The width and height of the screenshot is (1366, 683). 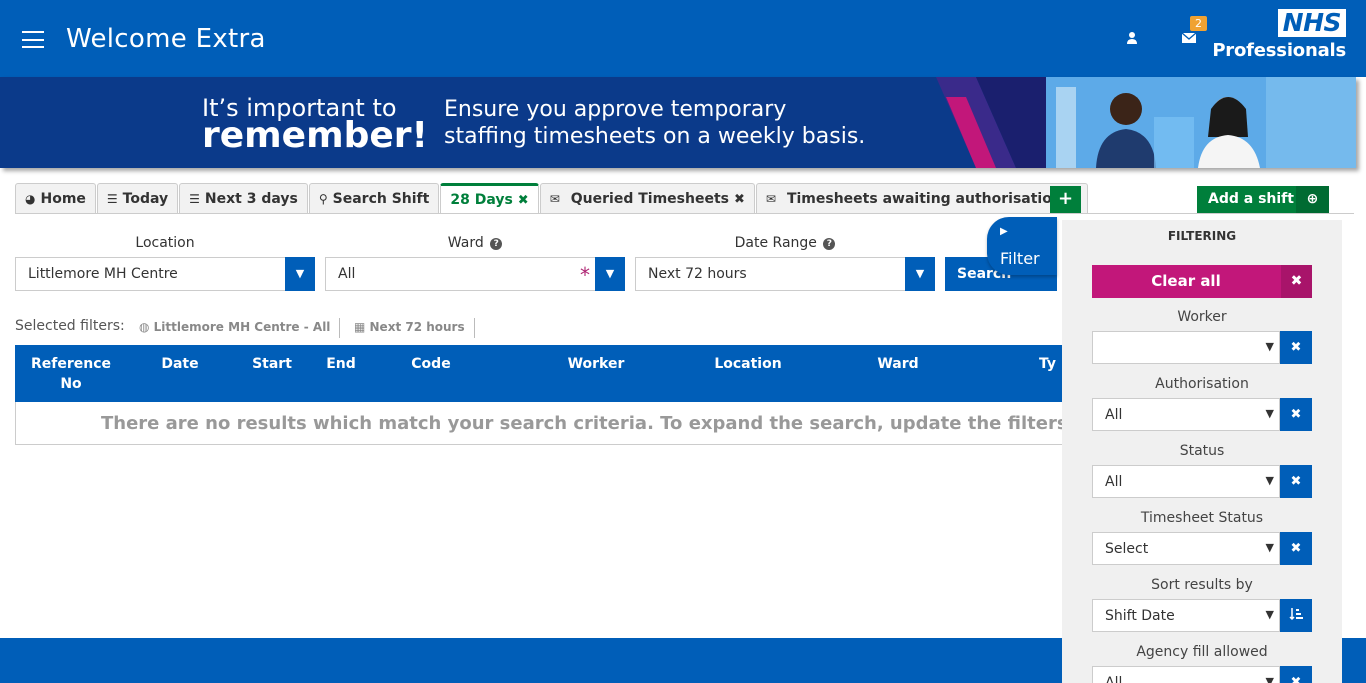 I want to click on user-icon, so click(x=1132, y=38).